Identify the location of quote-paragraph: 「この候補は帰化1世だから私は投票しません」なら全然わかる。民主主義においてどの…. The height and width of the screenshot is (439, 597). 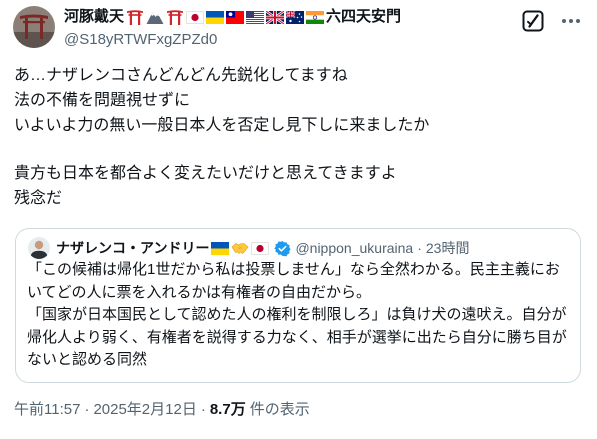
(293, 281).